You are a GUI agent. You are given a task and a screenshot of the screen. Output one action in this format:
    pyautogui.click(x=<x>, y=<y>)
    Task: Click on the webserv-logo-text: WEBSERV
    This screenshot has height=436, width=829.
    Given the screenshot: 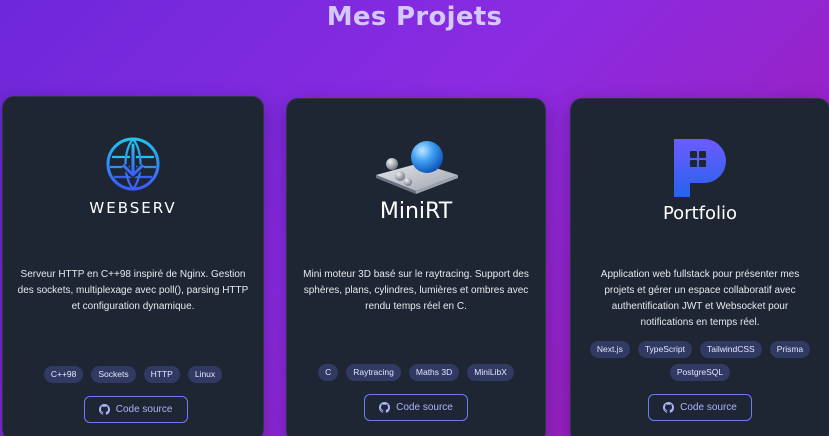 What is the action you would take?
    pyautogui.click(x=133, y=208)
    